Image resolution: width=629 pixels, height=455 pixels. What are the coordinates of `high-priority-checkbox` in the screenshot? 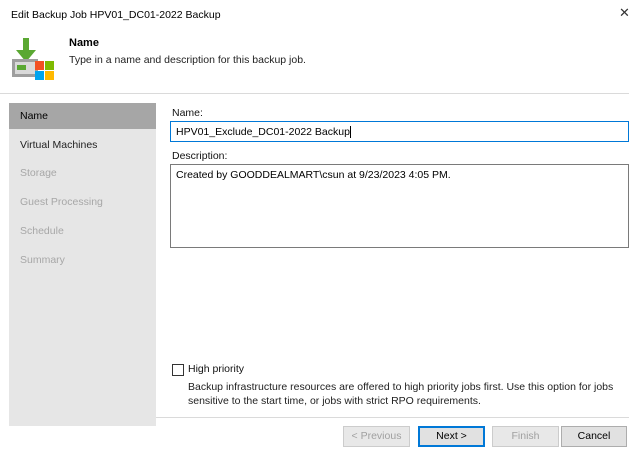 It's located at (178, 370).